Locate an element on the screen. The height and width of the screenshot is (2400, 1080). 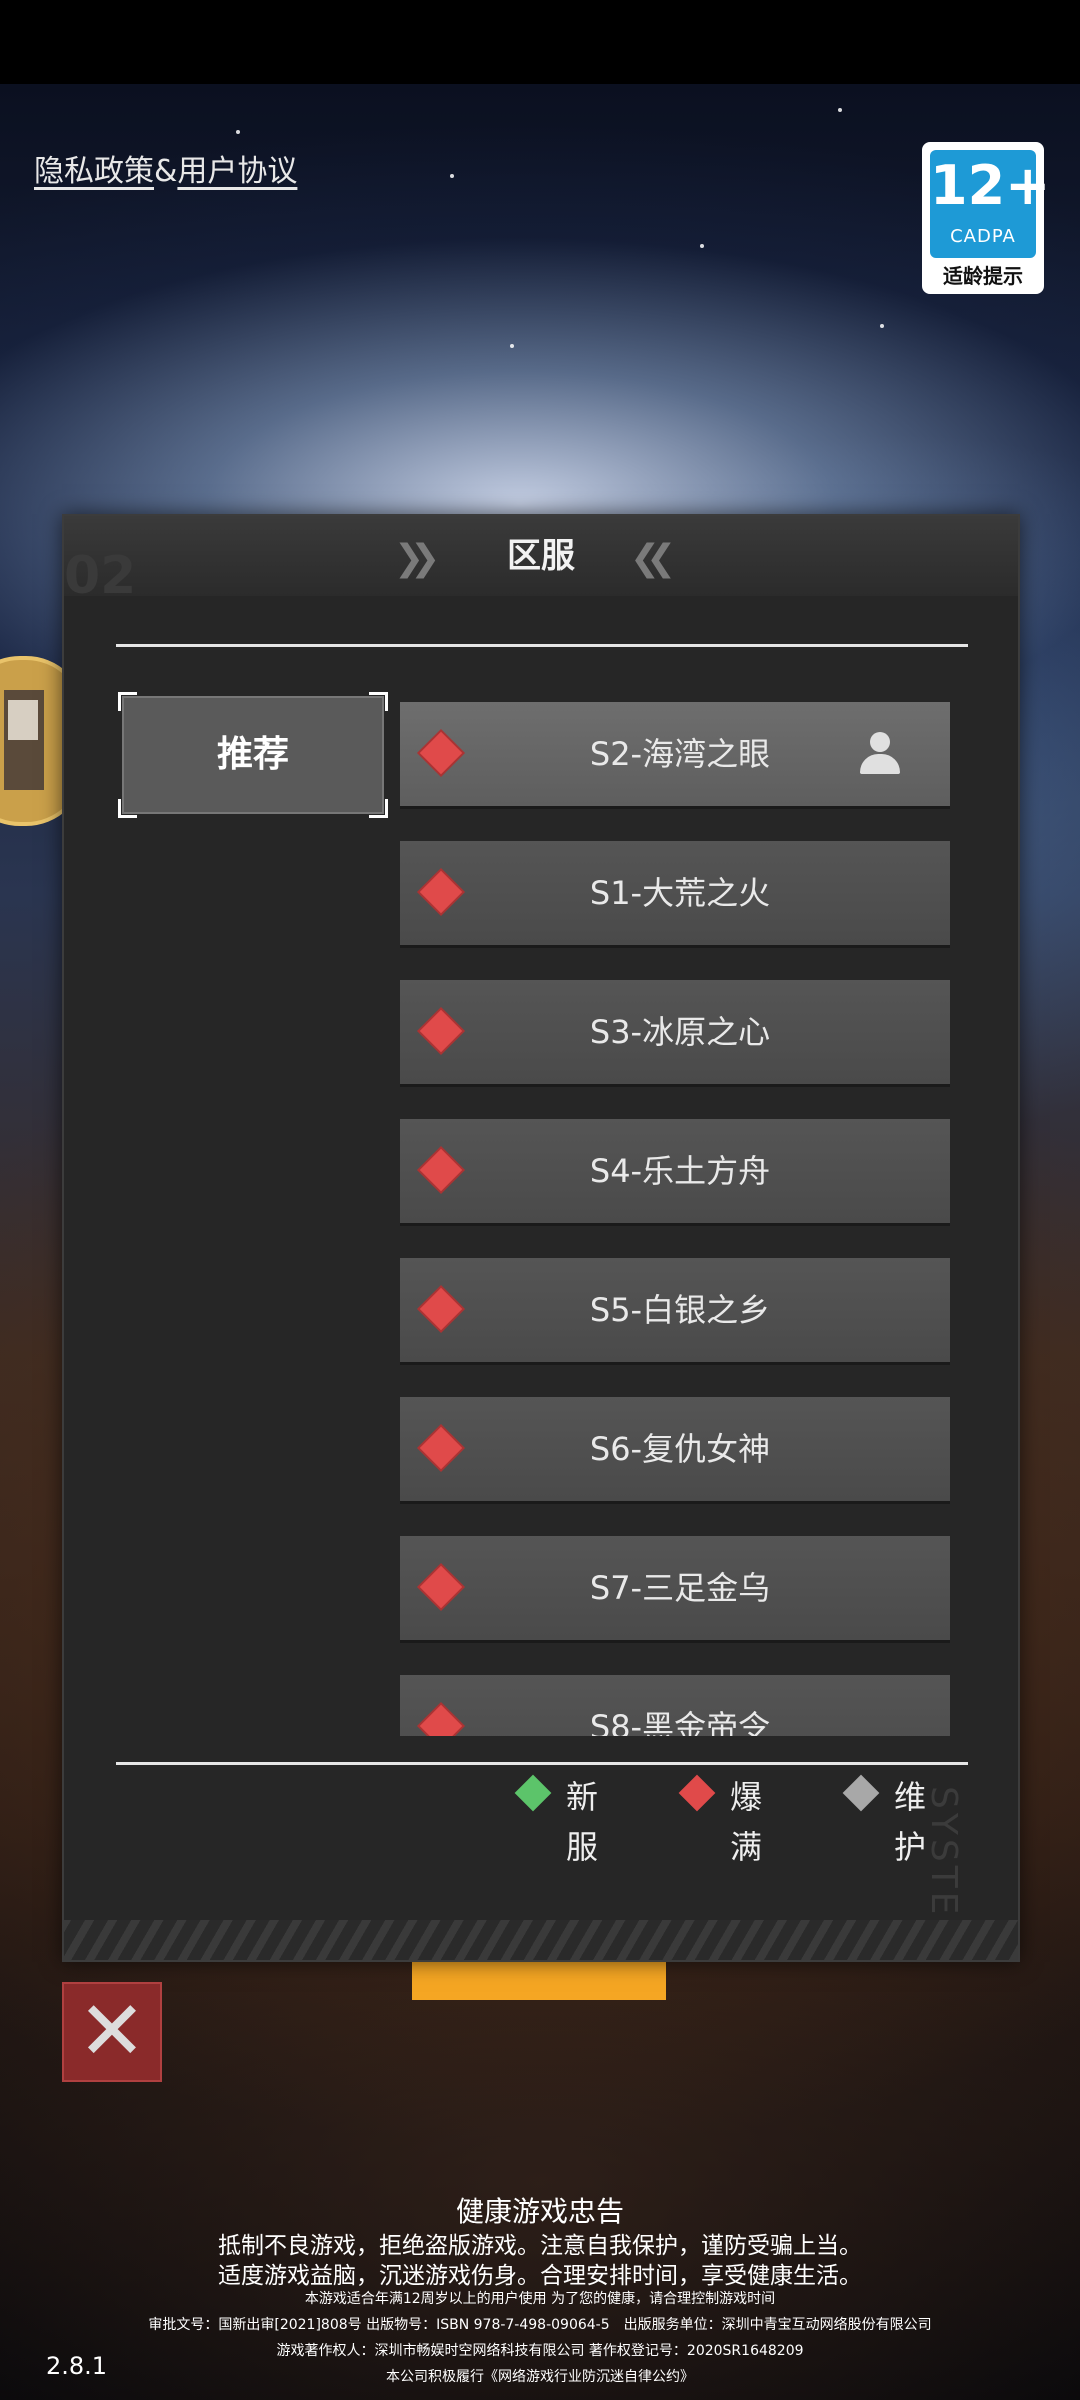
server-name: S7-三足金乌 is located at coordinates (680, 1588).